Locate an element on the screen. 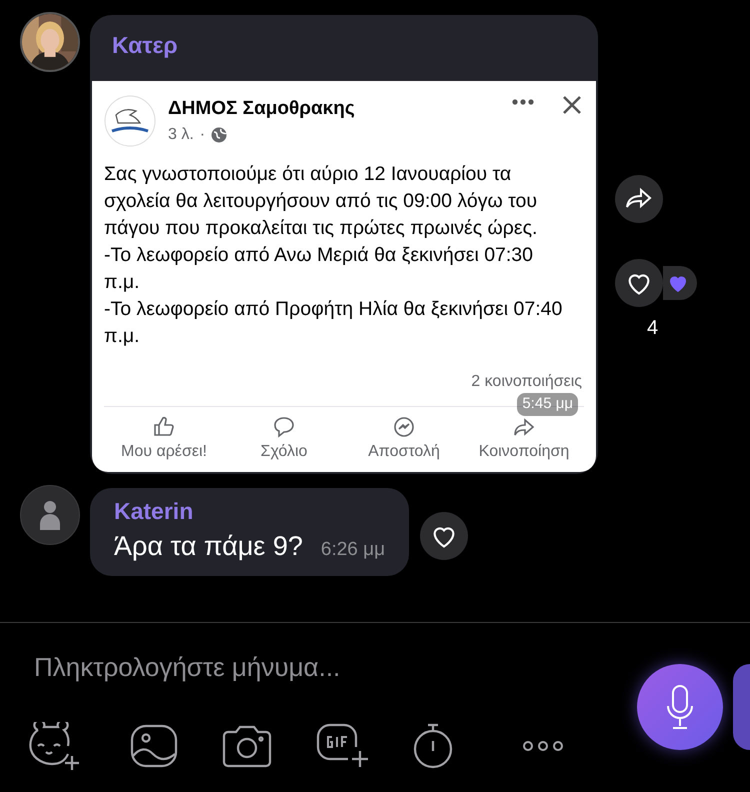 This screenshot has width=750, height=792. sticker-icon is located at coordinates (54, 746).